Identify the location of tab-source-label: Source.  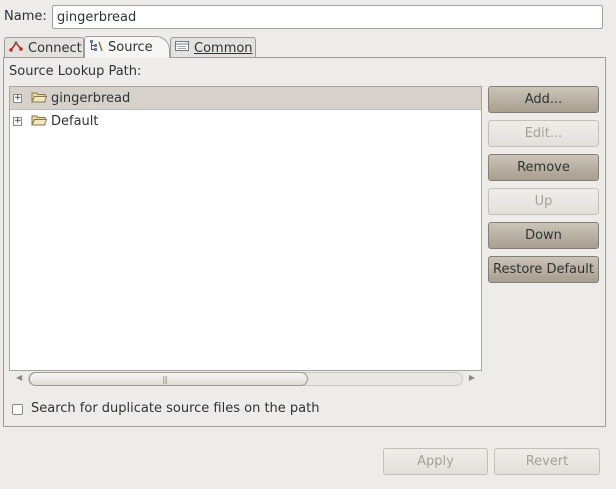
(130, 47).